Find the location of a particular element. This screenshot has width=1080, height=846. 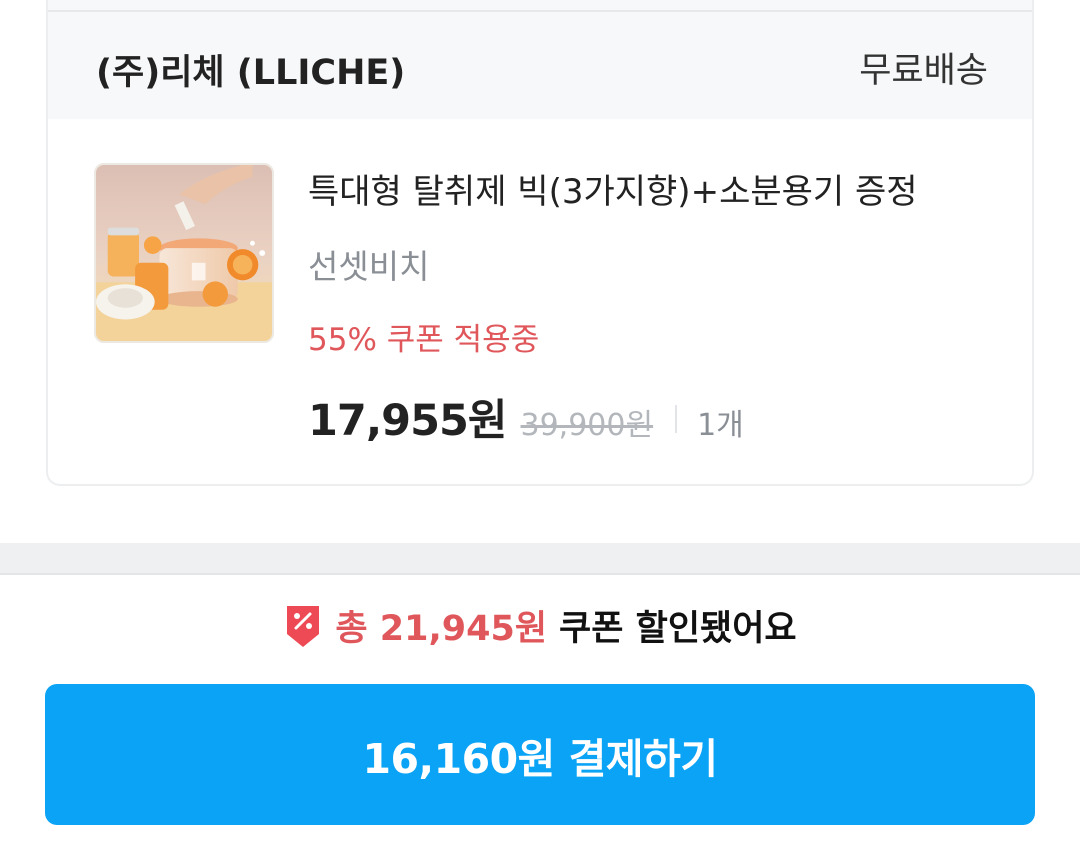

quantity: 1개 is located at coordinates (720, 425).